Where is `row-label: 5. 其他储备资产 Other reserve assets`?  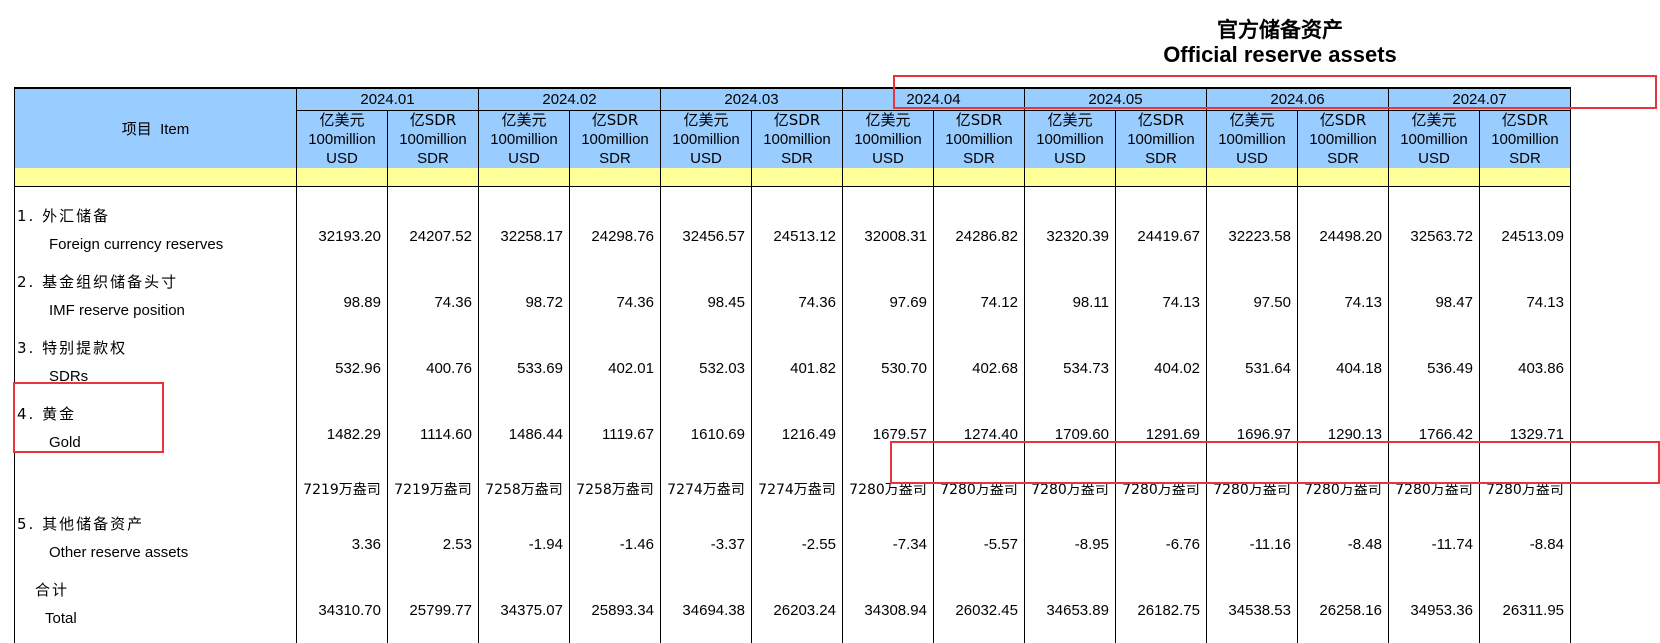 row-label: 5. 其他储备资产 Other reserve assets is located at coordinates (155, 544).